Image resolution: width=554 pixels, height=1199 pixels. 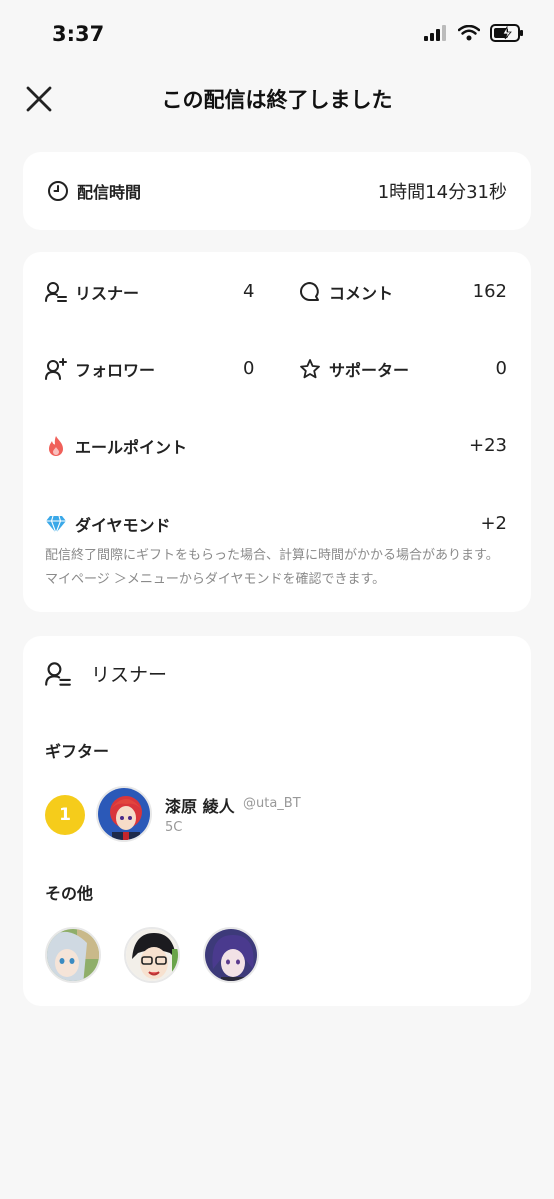 What do you see at coordinates (501, 368) in the screenshot?
I see `supporters-value: 0` at bounding box center [501, 368].